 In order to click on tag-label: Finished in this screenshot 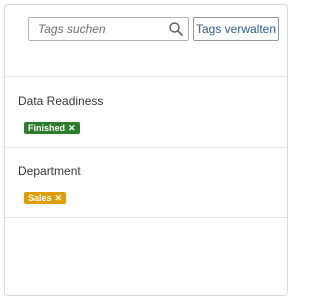, I will do `click(47, 128)`.